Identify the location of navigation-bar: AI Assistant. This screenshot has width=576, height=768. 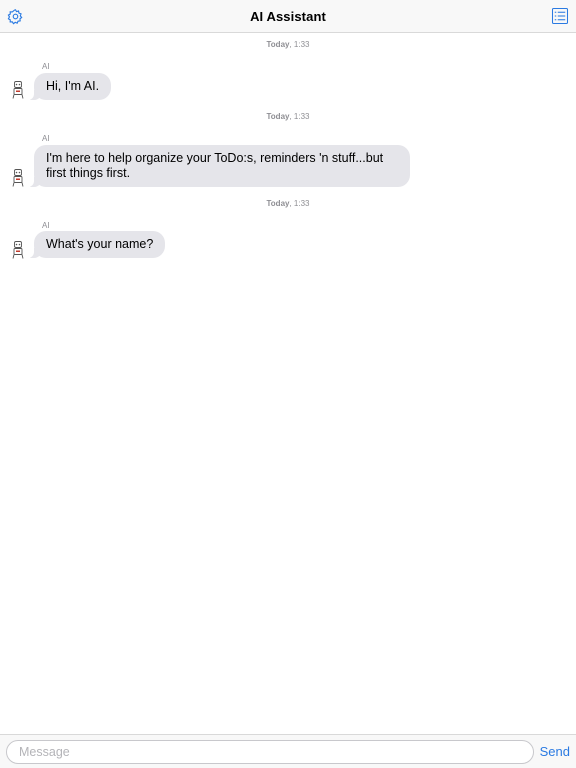
(288, 16).